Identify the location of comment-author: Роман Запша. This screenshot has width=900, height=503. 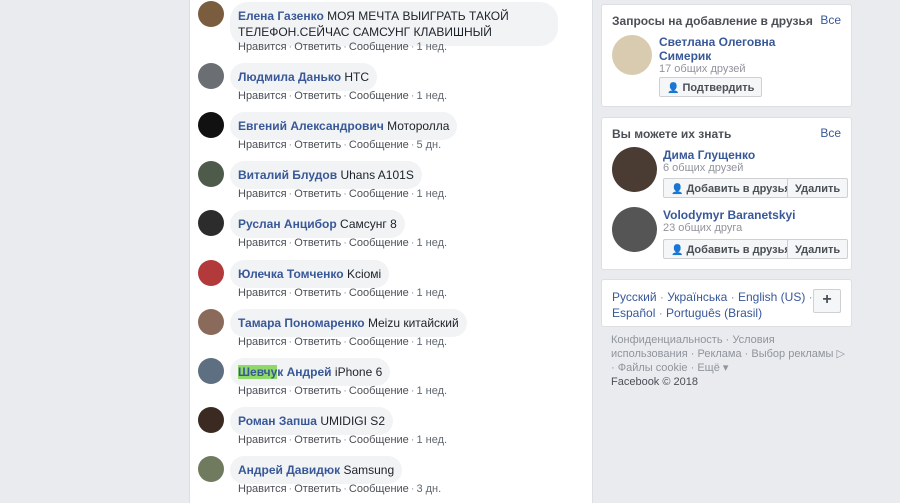
(277, 421).